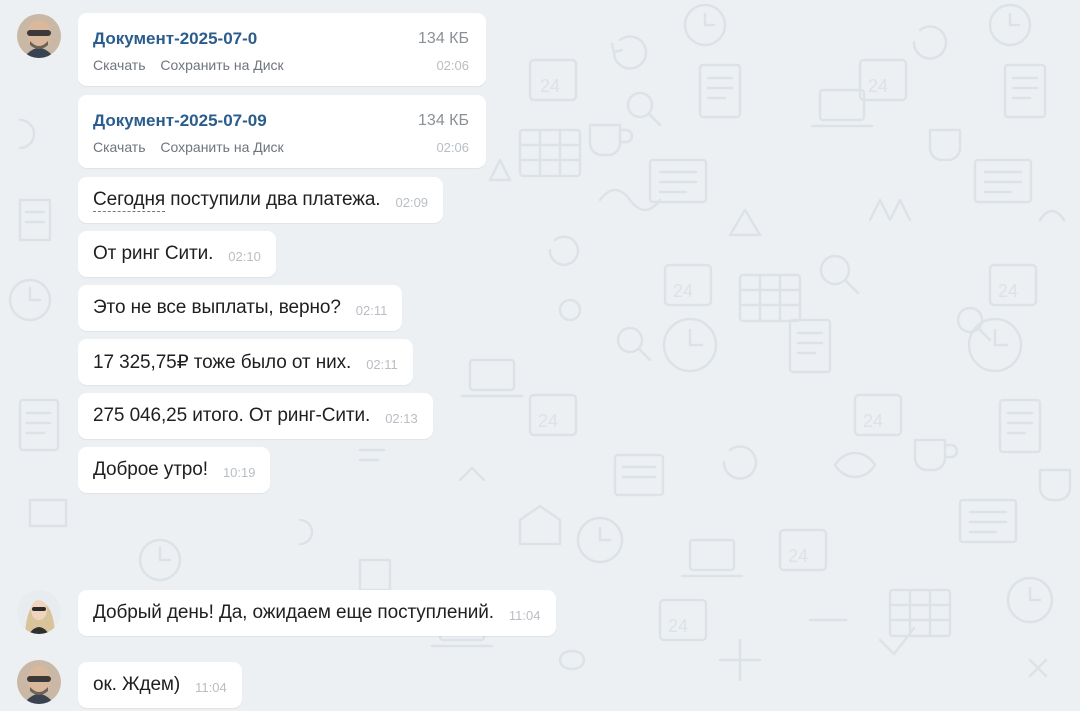 This screenshot has width=1080, height=711. I want to click on message-time: 02:13, so click(401, 418).